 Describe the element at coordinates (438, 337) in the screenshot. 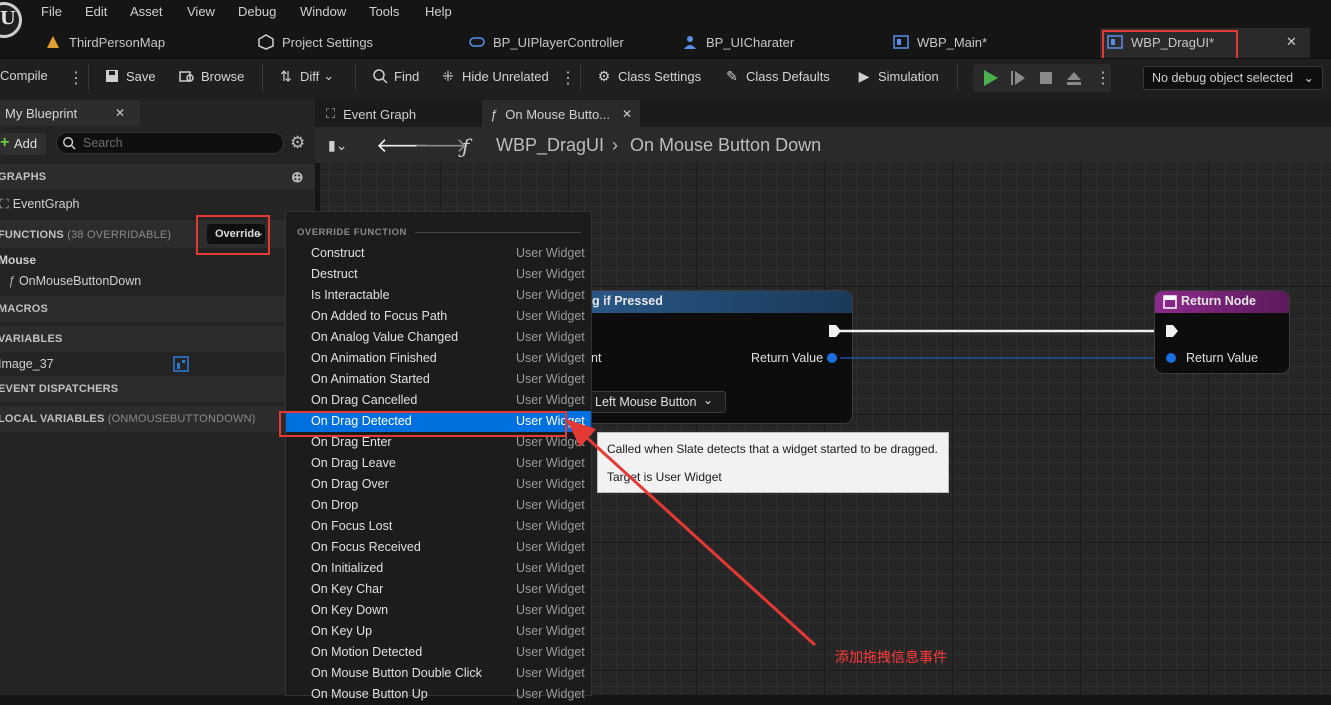

I see `menu-item-on-analog-value-changed: On Analog Value Changed User Widget` at that location.